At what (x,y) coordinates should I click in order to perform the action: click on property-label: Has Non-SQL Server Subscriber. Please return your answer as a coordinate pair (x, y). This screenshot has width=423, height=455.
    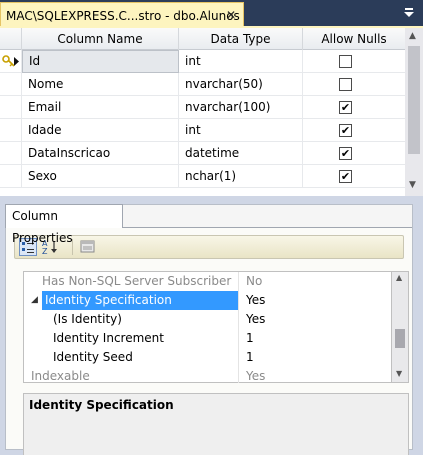
    Looking at the image, I should click on (137, 281).